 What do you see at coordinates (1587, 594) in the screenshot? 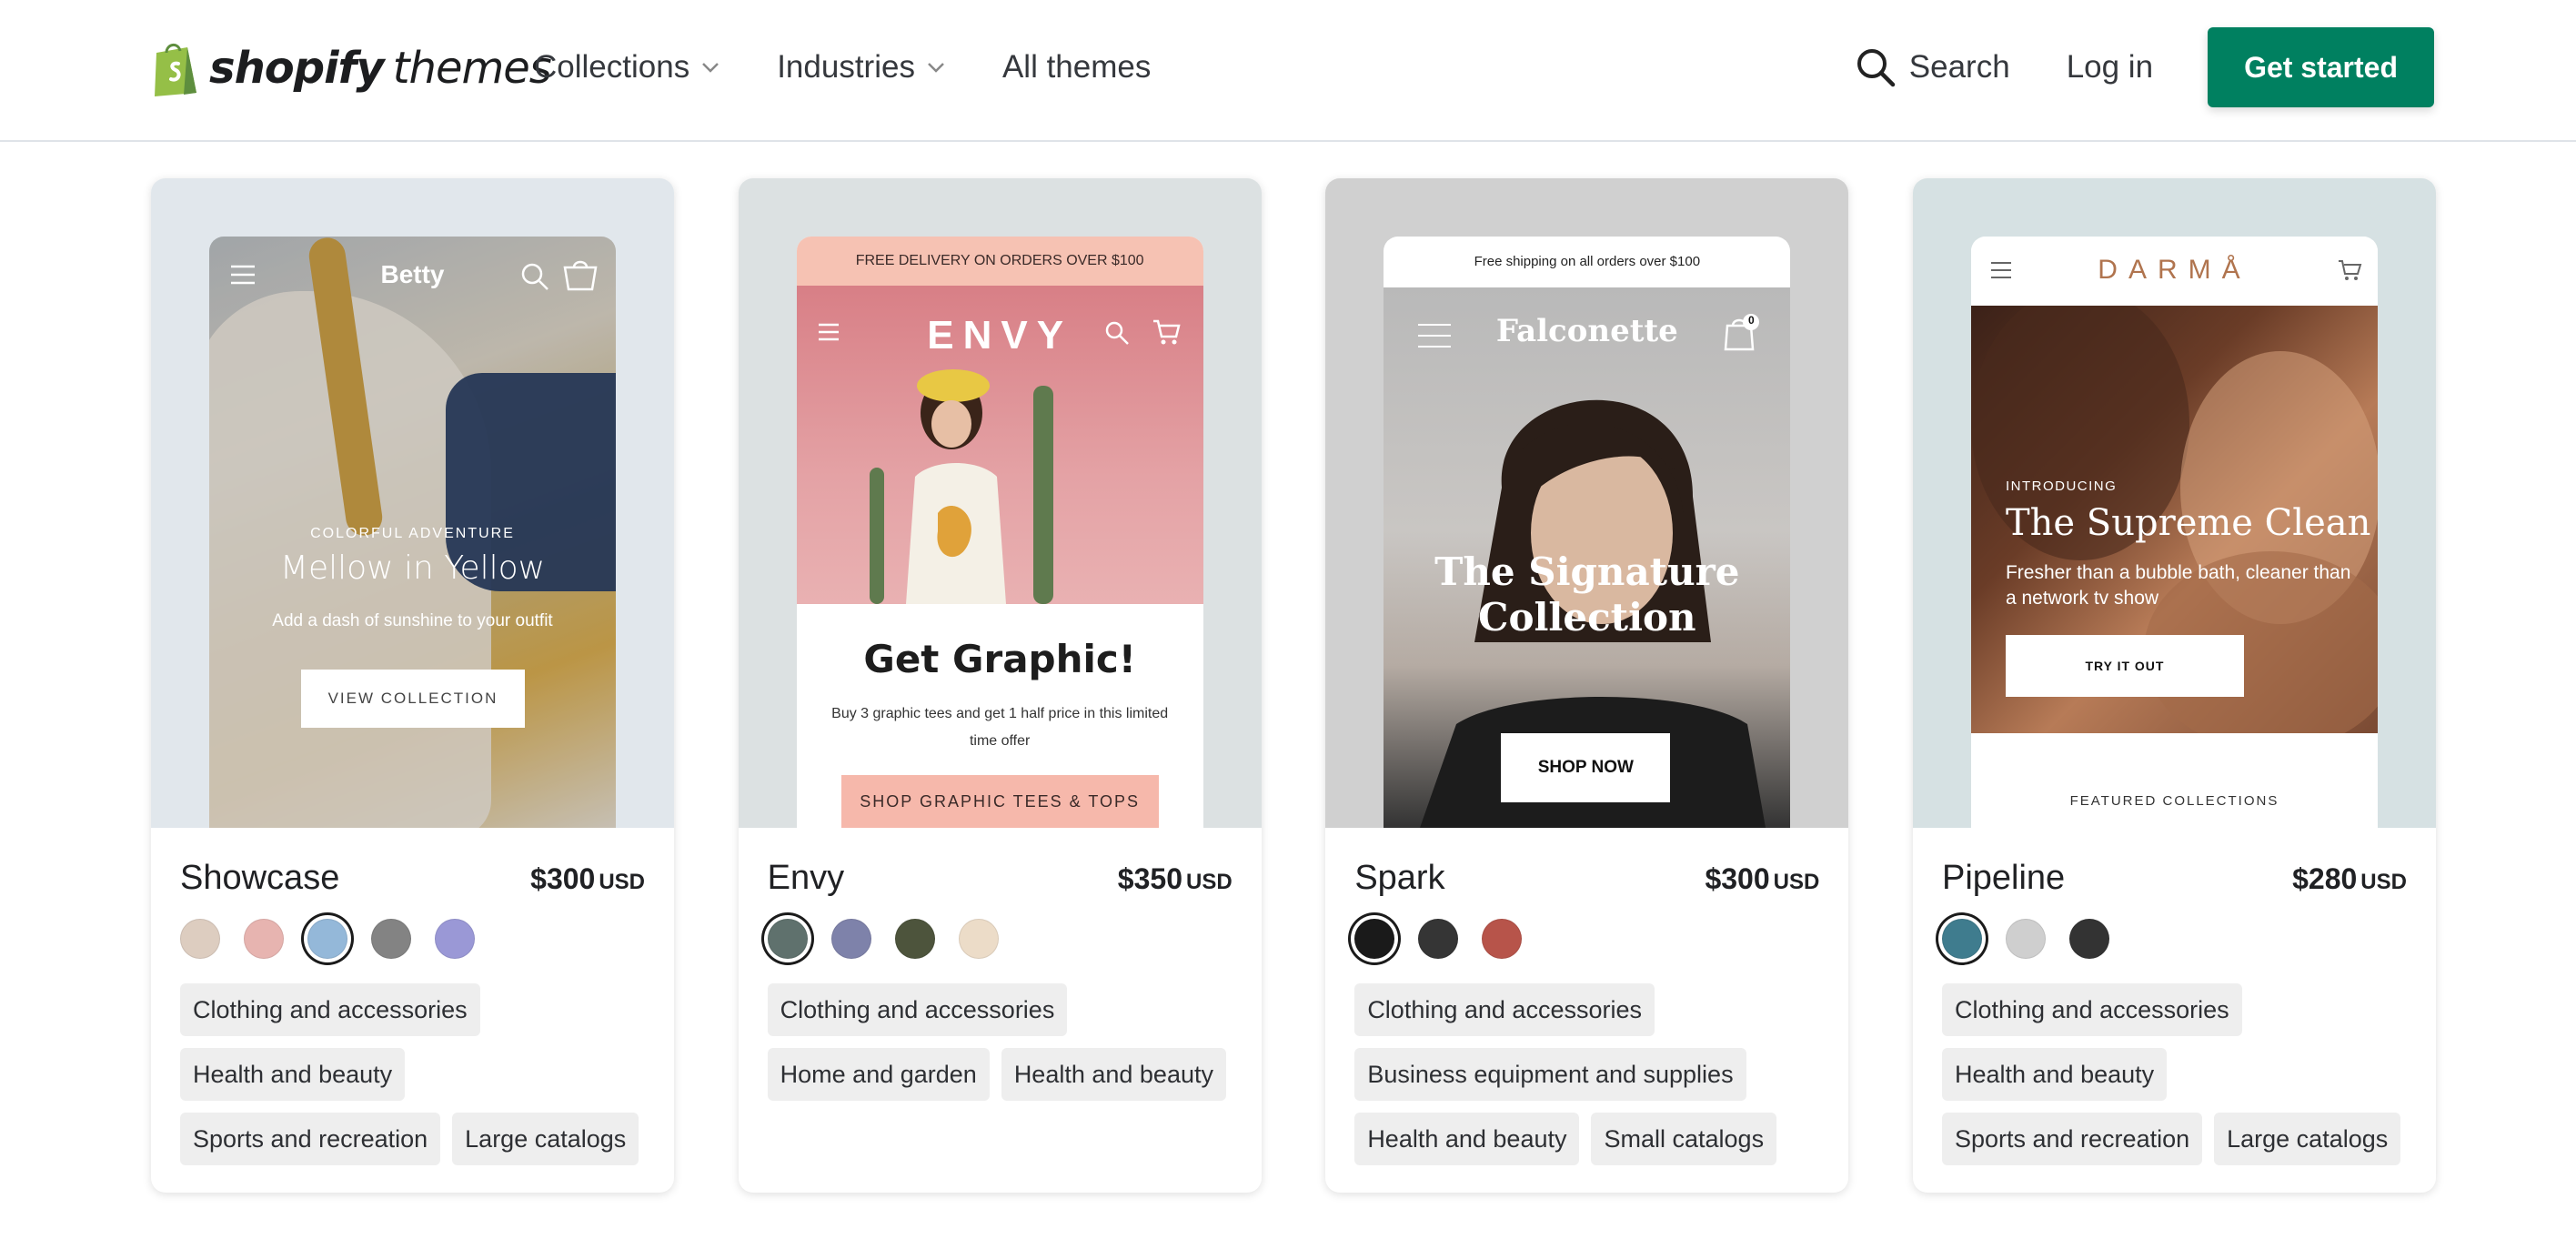
I see `preview-heading: The Signature Collection` at bounding box center [1587, 594].